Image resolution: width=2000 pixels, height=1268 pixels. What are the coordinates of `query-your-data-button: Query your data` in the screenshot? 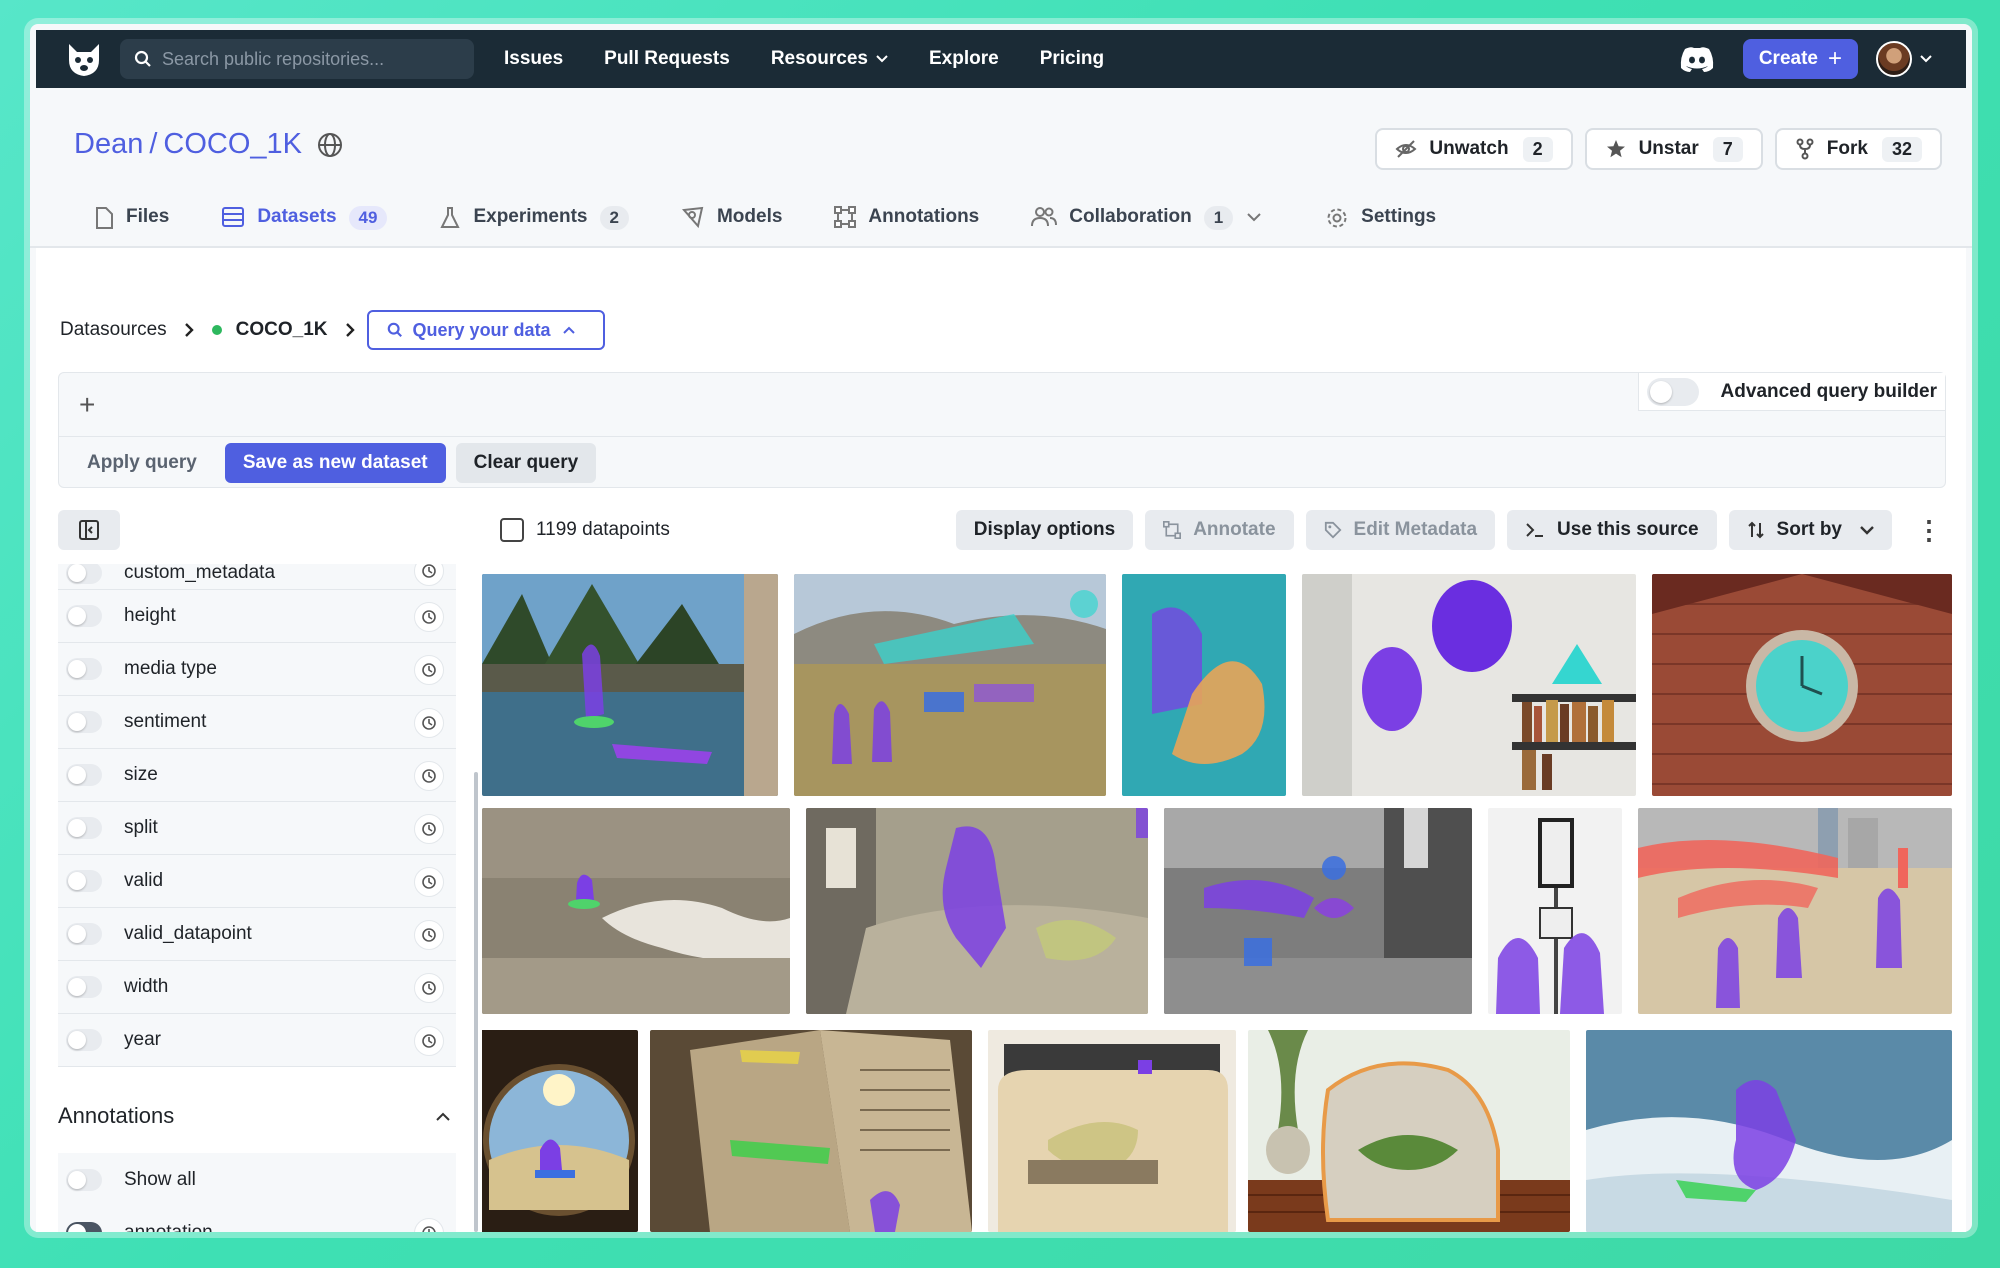 It's located at (485, 330).